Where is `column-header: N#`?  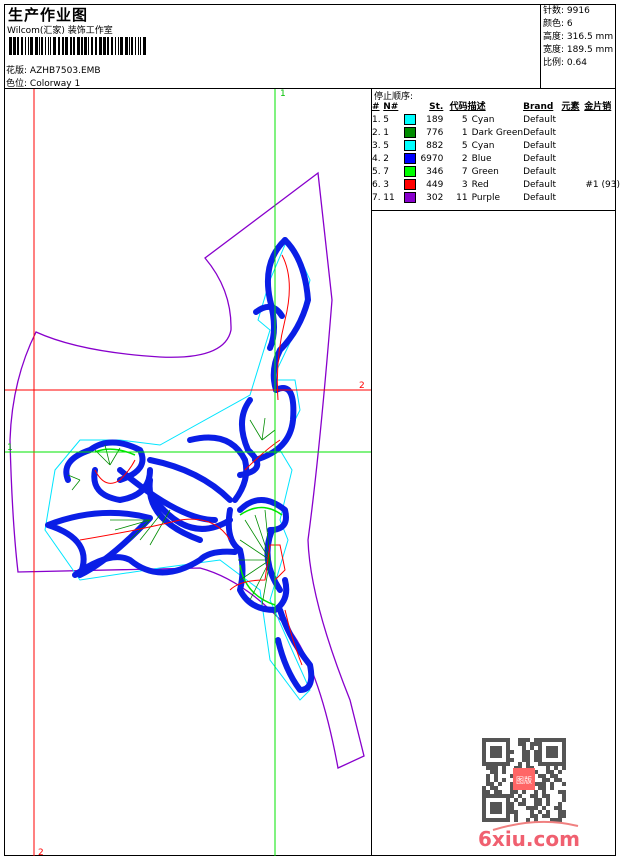
column-header: N# is located at coordinates (391, 107).